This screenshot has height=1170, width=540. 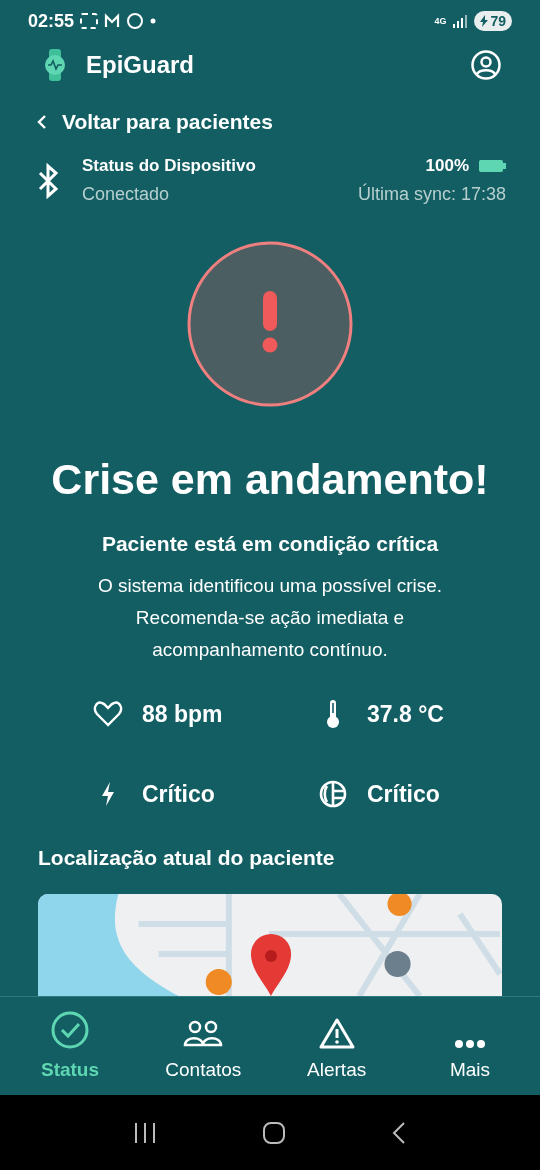 I want to click on signal-icon, so click(x=460, y=21).